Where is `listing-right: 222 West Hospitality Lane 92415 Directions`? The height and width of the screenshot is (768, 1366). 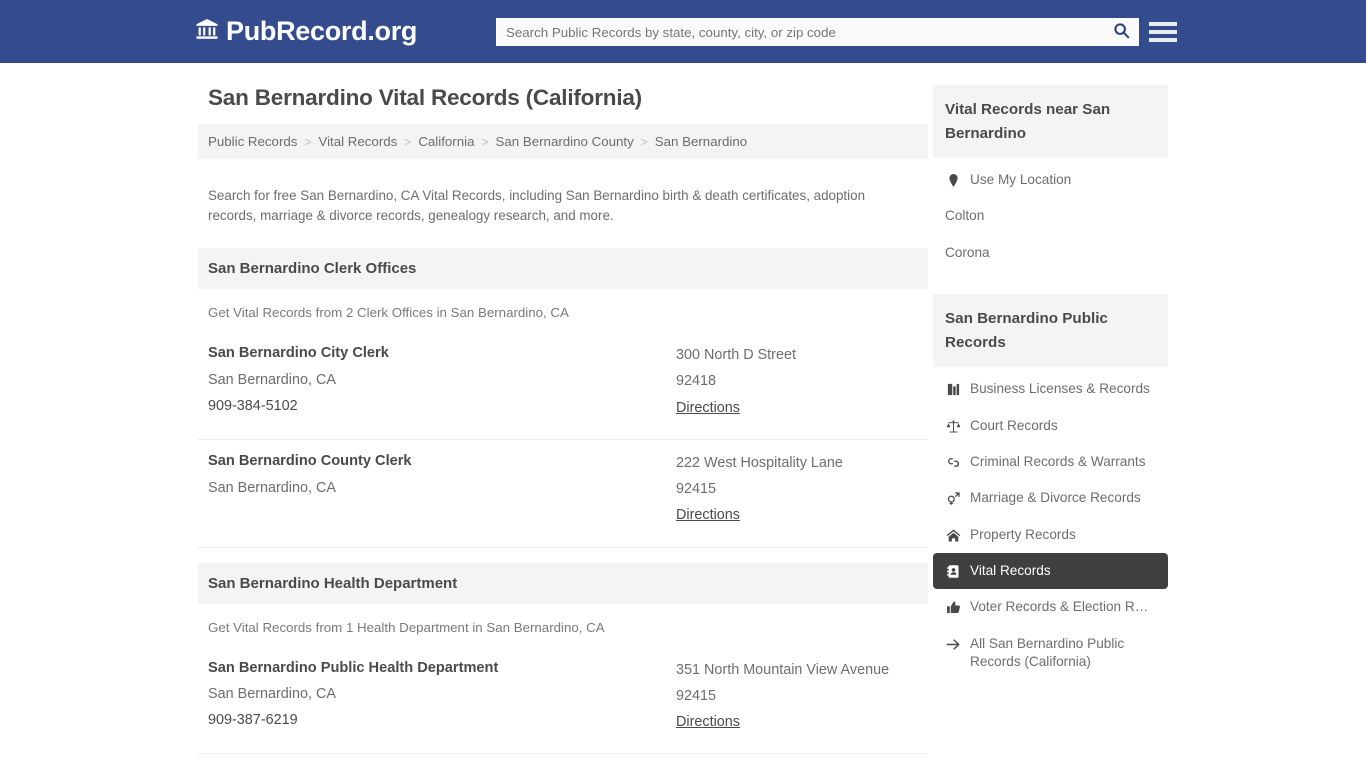
listing-right: 222 West Hospitality Lane 92415 Directions is located at coordinates (797, 489).